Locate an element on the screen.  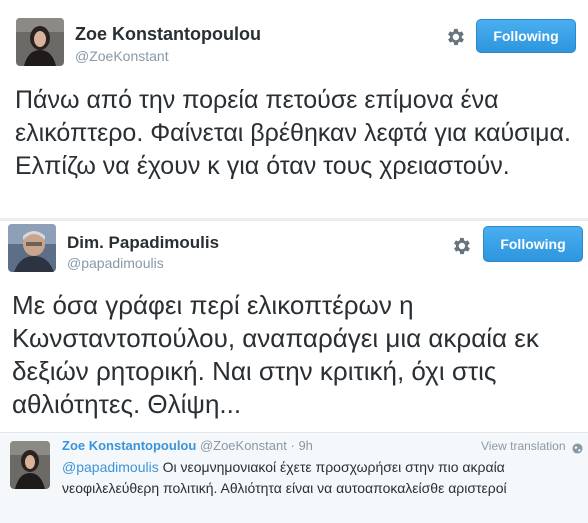
reply-header: Zoe Konstantopoulou @ZoeKonstant · 9h is located at coordinates (187, 445).